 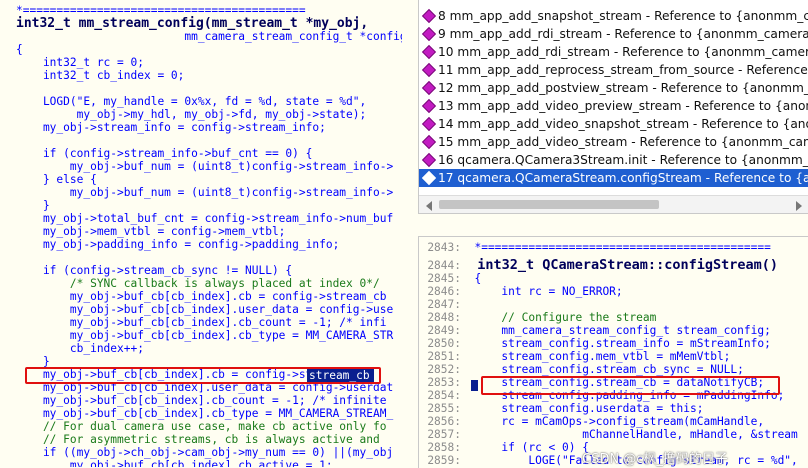 I want to click on scroll-right-icon, so click(x=799, y=206).